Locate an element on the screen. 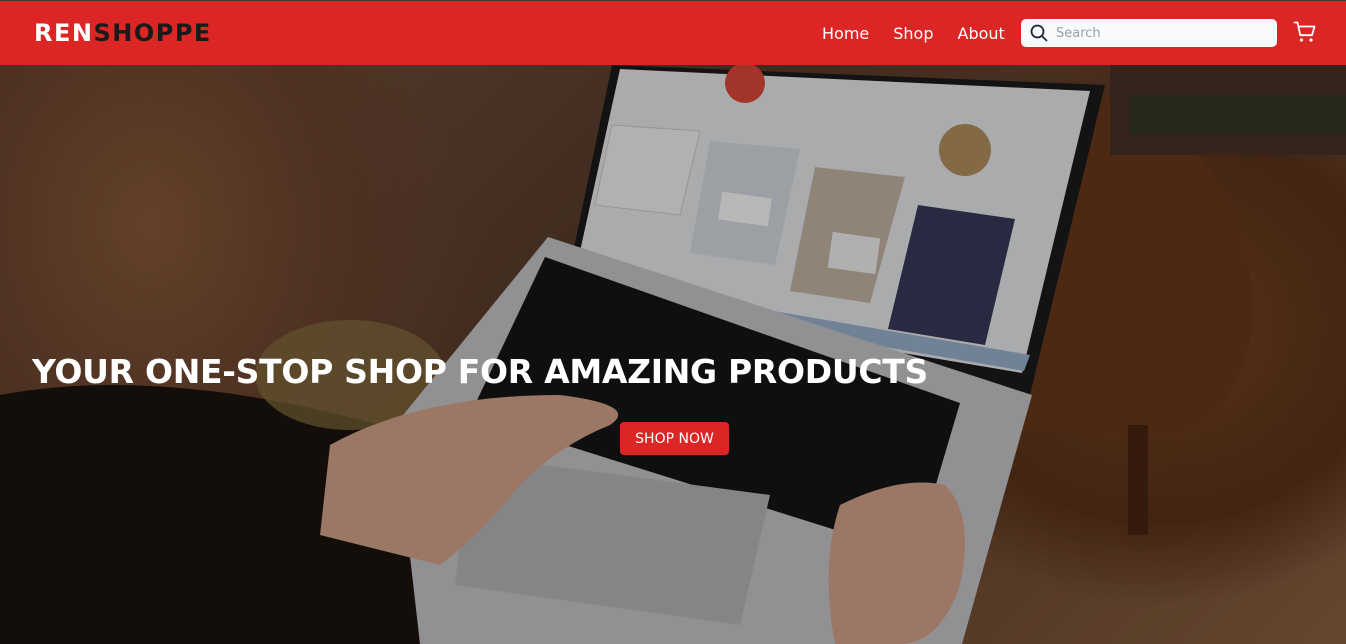  nav-link-home: Home is located at coordinates (845, 34).